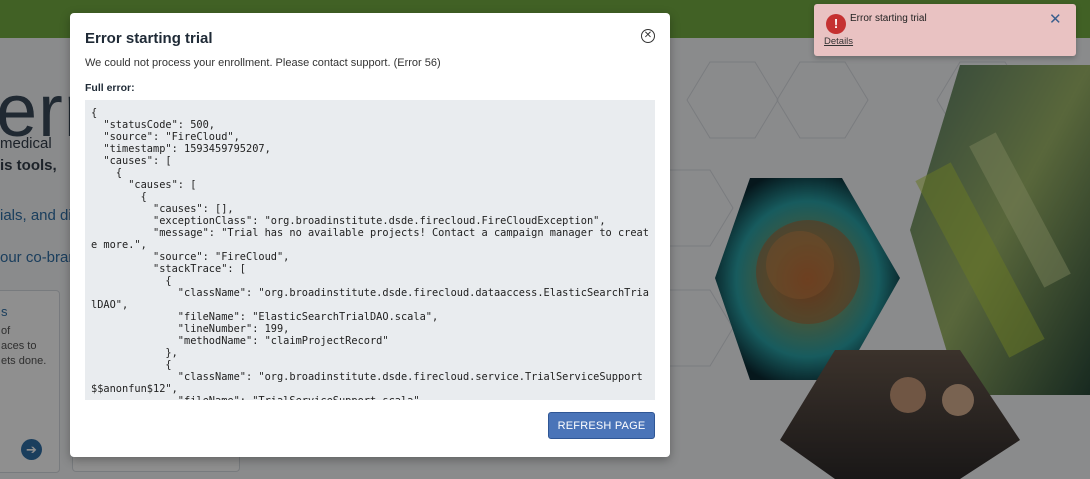  Describe the element at coordinates (149, 38) in the screenshot. I see `modal-title: Error starting trial` at that location.